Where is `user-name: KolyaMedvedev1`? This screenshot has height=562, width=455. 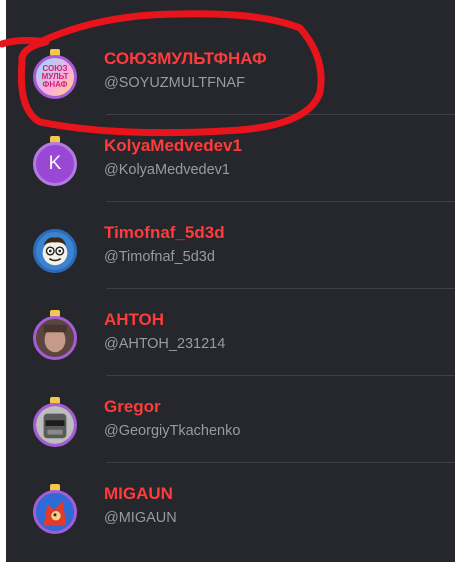 user-name: KolyaMedvedev1 is located at coordinates (173, 146).